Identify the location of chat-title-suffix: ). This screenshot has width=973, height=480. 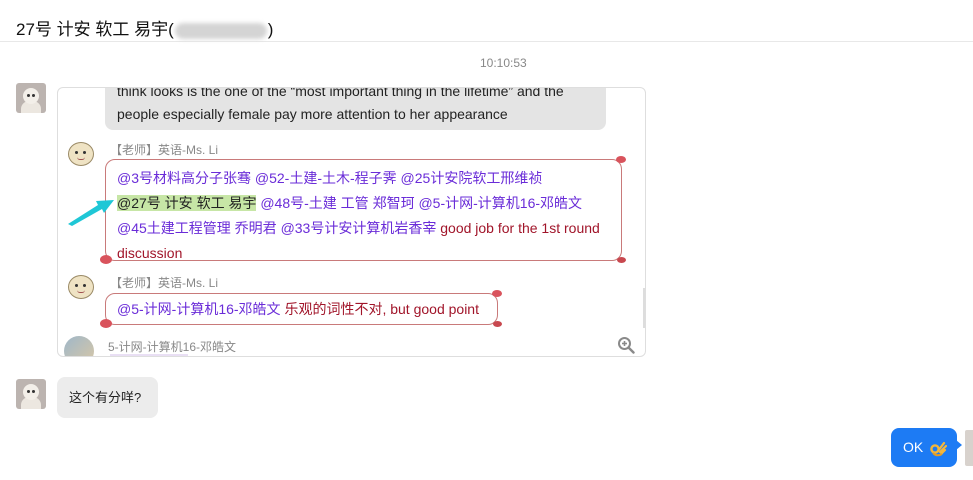
(270, 29).